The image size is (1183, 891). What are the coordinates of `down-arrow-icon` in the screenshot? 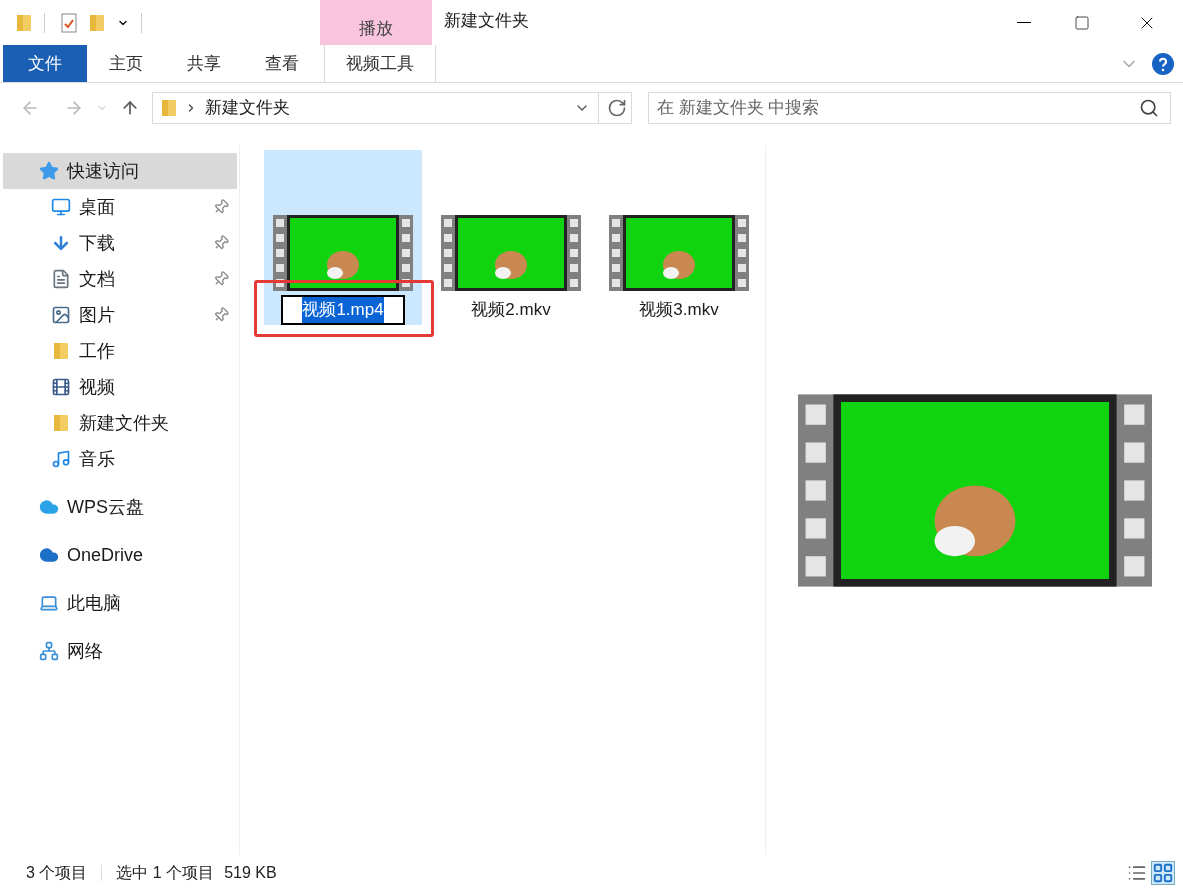 It's located at (61, 243).